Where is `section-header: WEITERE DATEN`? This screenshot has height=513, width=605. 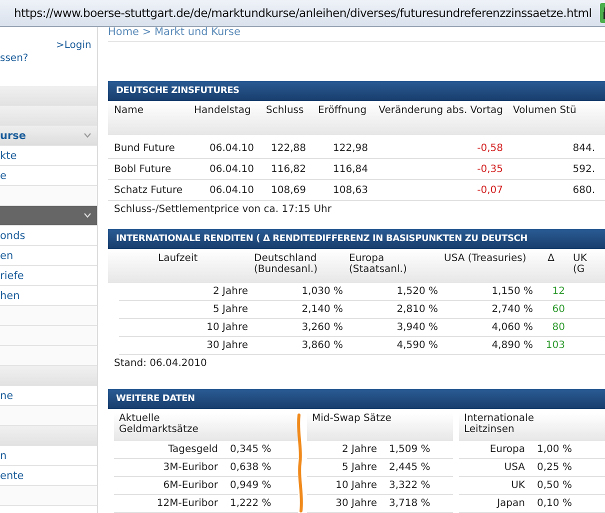
section-header: WEITERE DATEN is located at coordinates (356, 399).